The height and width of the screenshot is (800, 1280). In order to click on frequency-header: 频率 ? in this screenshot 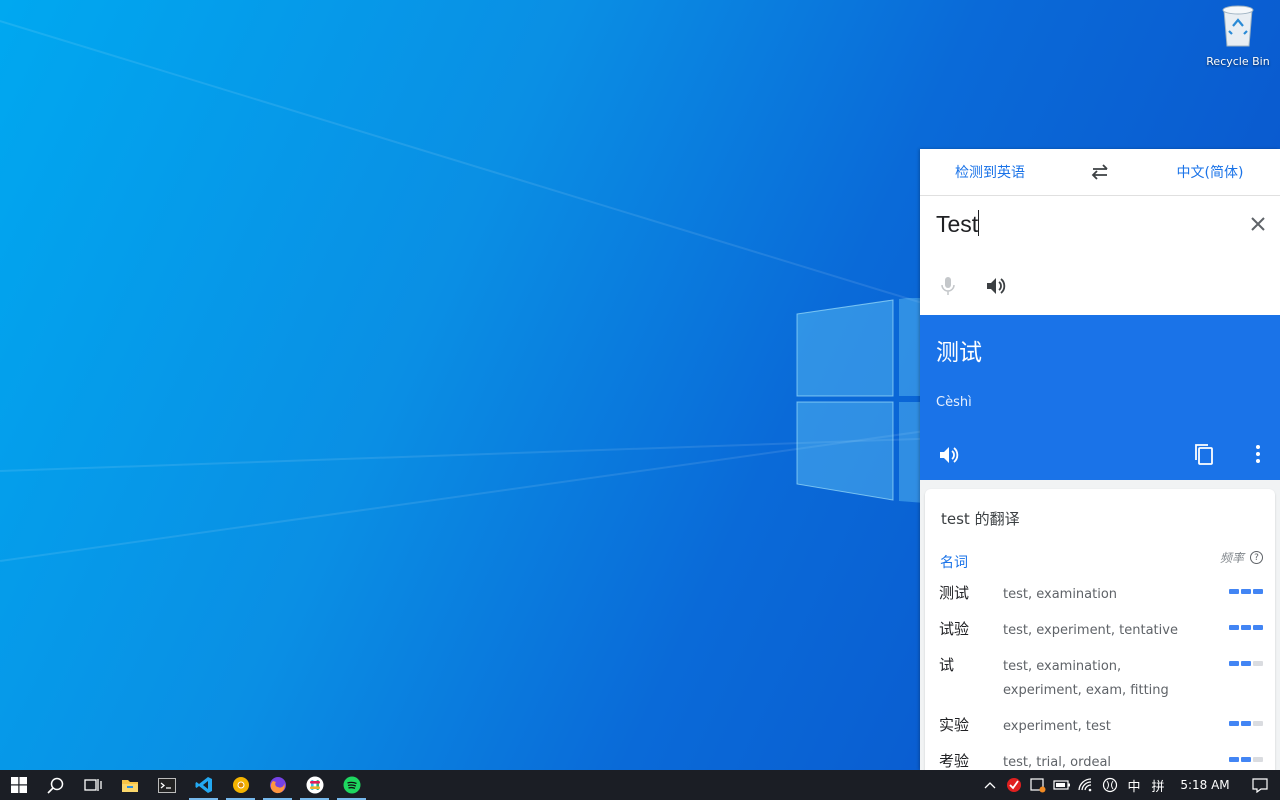, I will do `click(1241, 557)`.